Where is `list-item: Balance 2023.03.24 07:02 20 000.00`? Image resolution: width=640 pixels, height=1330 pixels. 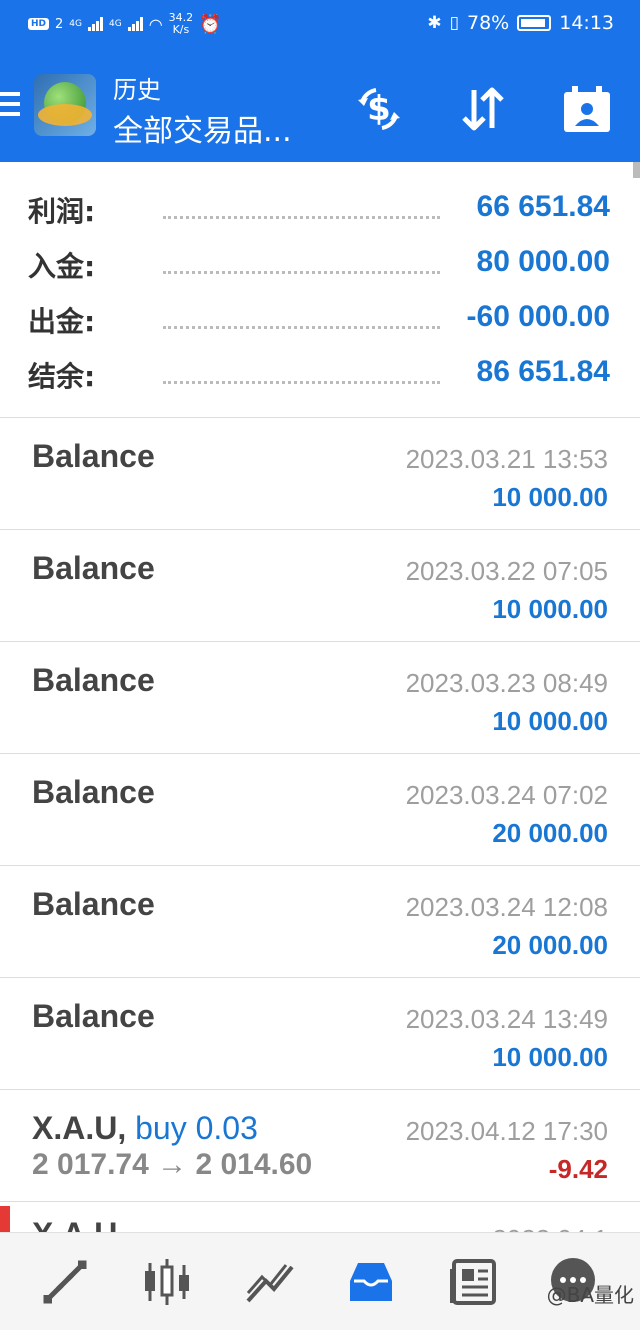
list-item: Balance 2023.03.24 07:02 20 000.00 is located at coordinates (320, 810).